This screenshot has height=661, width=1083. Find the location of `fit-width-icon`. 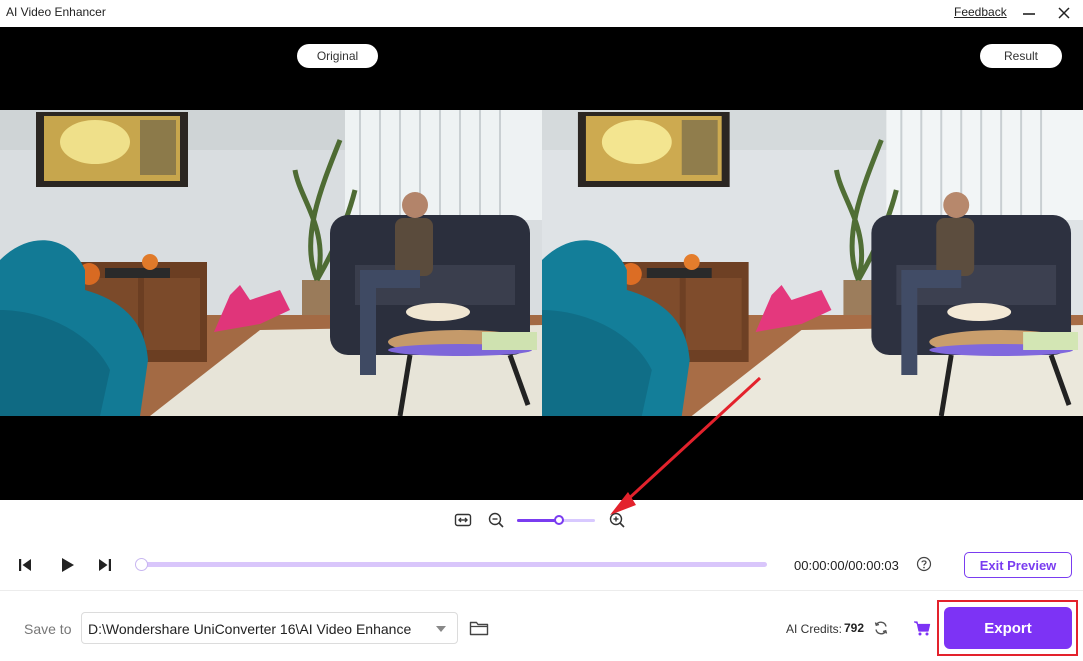

fit-width-icon is located at coordinates (463, 520).